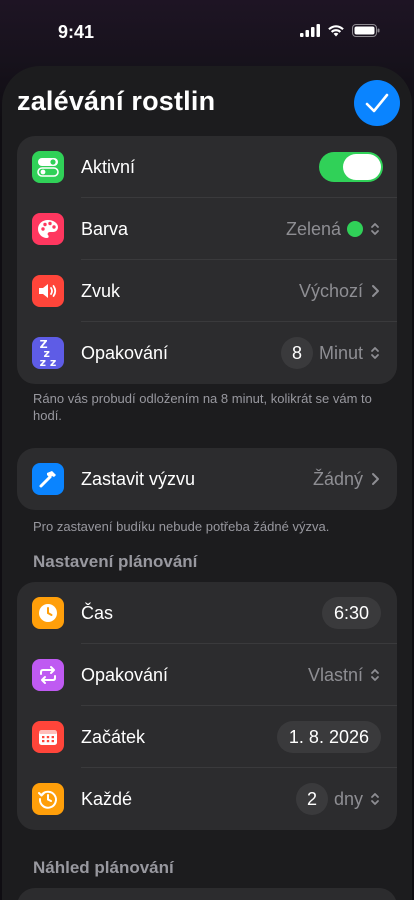  Describe the element at coordinates (207, 167) in the screenshot. I see `row-active: Aktivní` at that location.